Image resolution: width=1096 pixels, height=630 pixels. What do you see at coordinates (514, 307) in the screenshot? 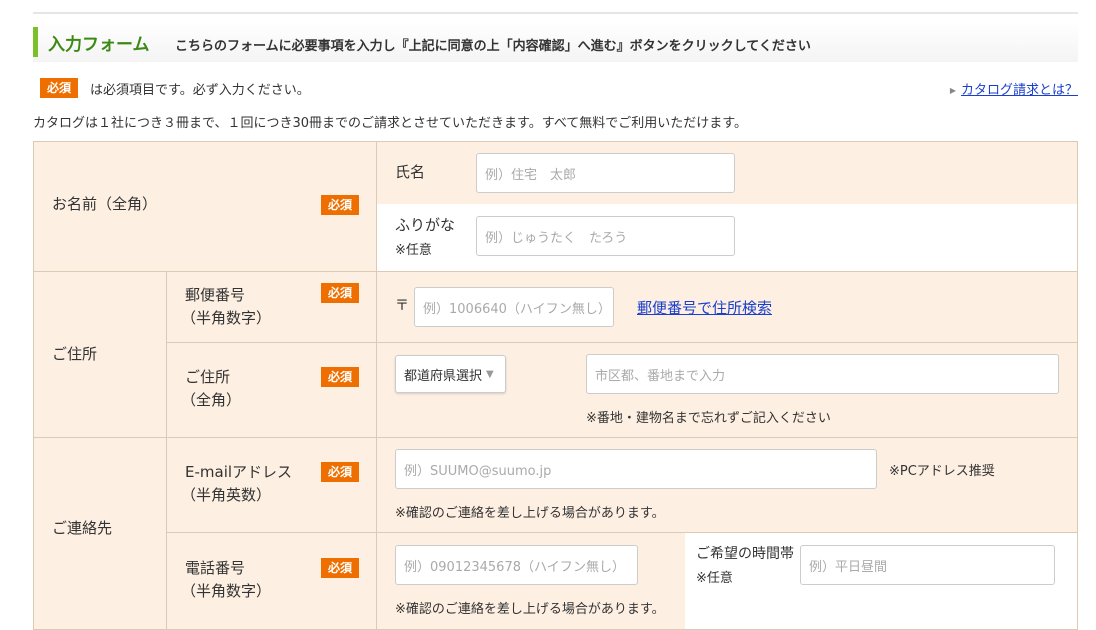
I see `postal-code-input: 例）1006640（ハイフン無し）` at bounding box center [514, 307].